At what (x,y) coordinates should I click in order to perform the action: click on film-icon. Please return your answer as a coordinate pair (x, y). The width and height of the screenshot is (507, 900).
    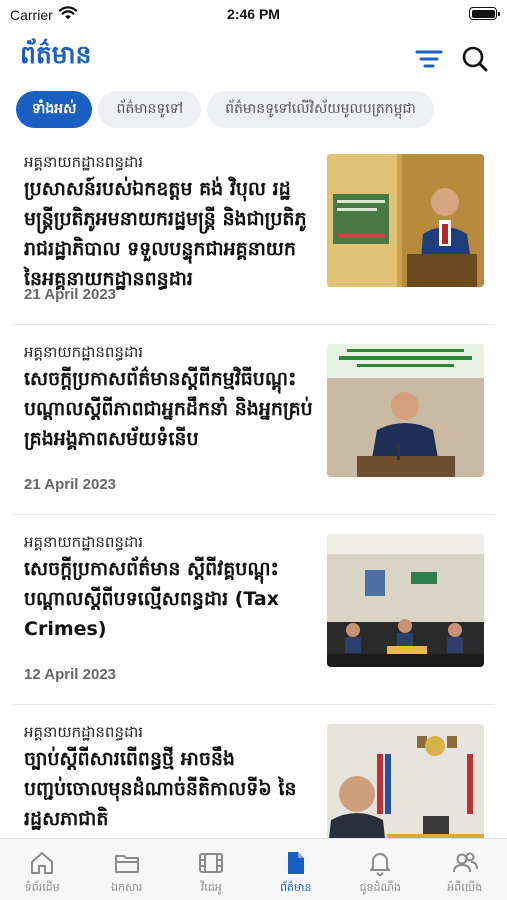
    Looking at the image, I should click on (211, 863).